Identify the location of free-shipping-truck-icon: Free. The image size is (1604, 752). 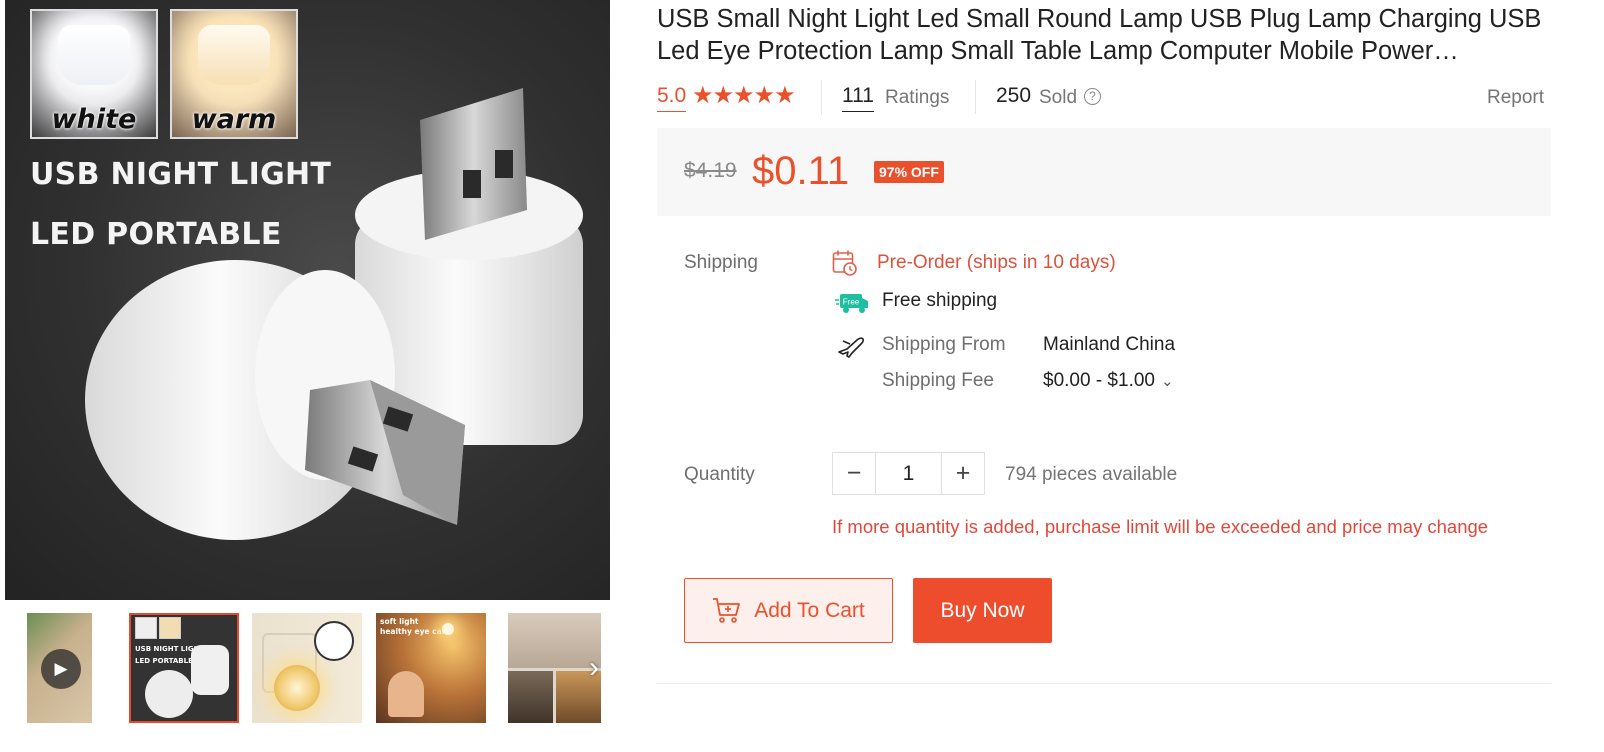
(851, 303).